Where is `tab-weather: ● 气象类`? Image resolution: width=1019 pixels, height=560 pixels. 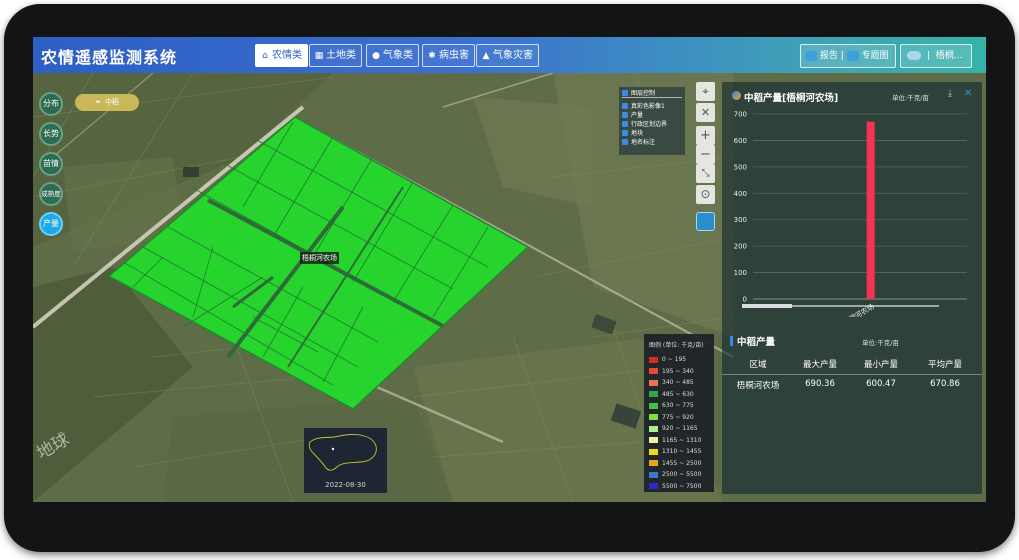 tab-weather: ● 气象类 is located at coordinates (392, 55).